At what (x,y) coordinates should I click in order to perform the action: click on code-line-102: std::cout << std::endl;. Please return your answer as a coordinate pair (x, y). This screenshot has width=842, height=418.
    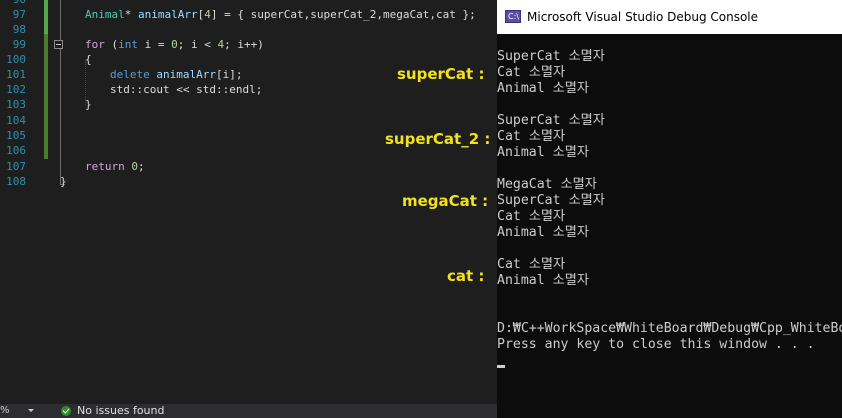
    Looking at the image, I should click on (186, 89).